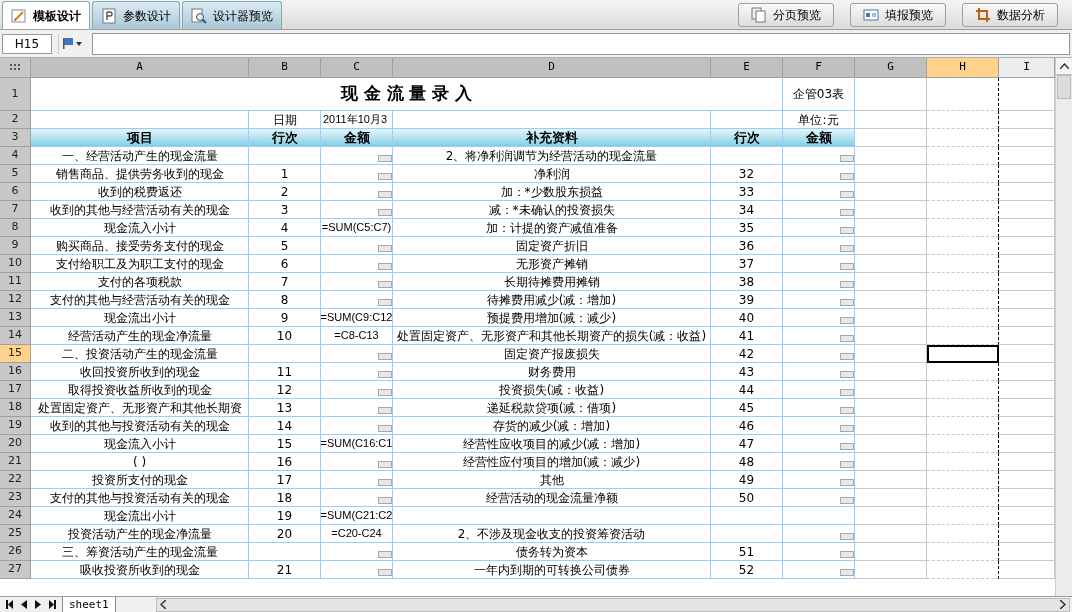  I want to click on scroll-thumb, so click(1064, 87).